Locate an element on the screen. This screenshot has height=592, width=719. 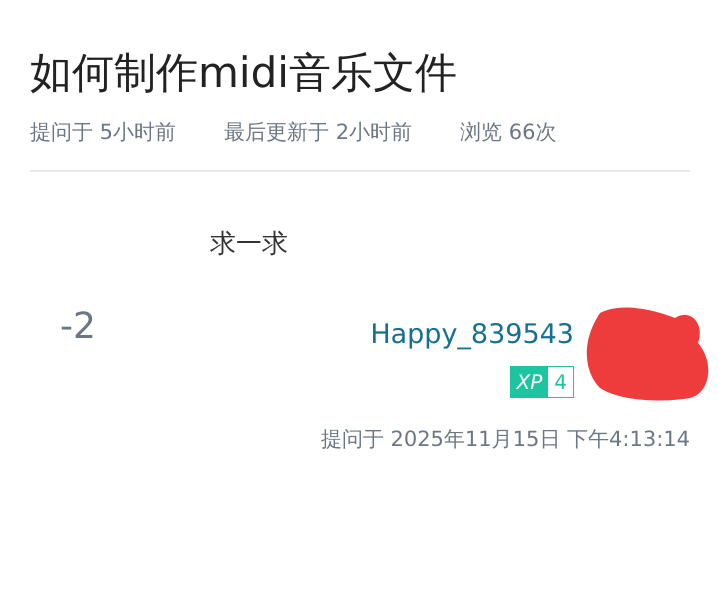
xp-label: XP is located at coordinates (529, 382).